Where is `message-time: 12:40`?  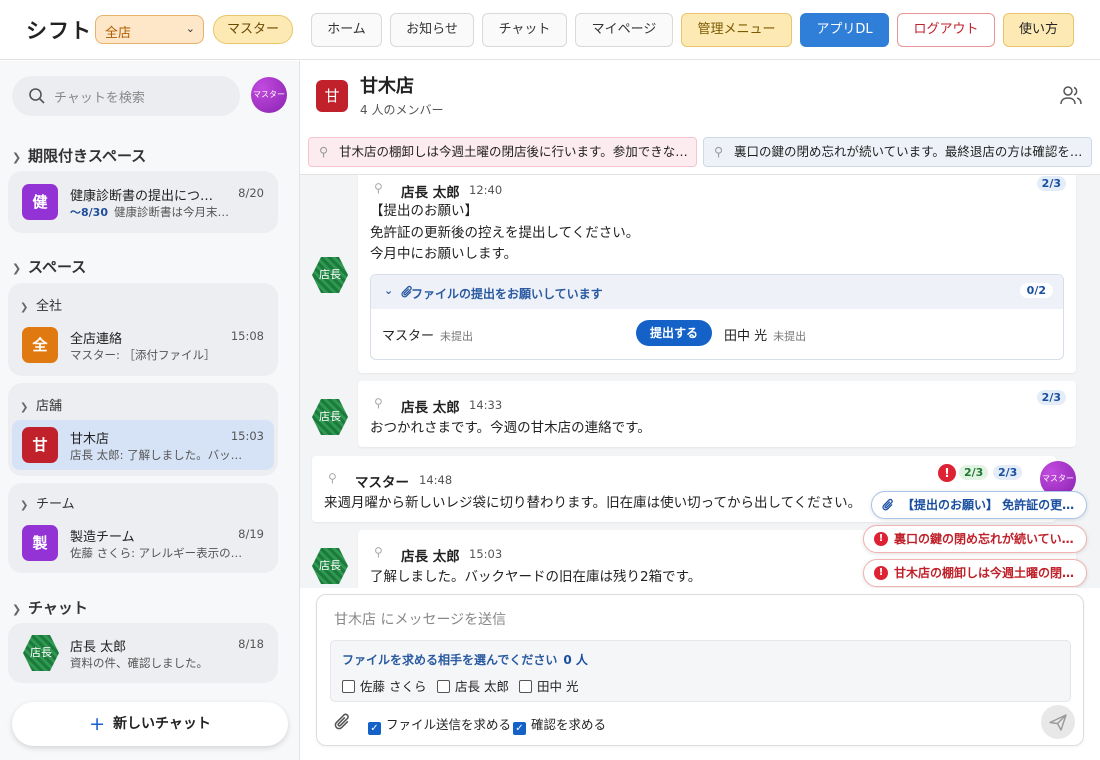 message-time: 12:40 is located at coordinates (486, 190).